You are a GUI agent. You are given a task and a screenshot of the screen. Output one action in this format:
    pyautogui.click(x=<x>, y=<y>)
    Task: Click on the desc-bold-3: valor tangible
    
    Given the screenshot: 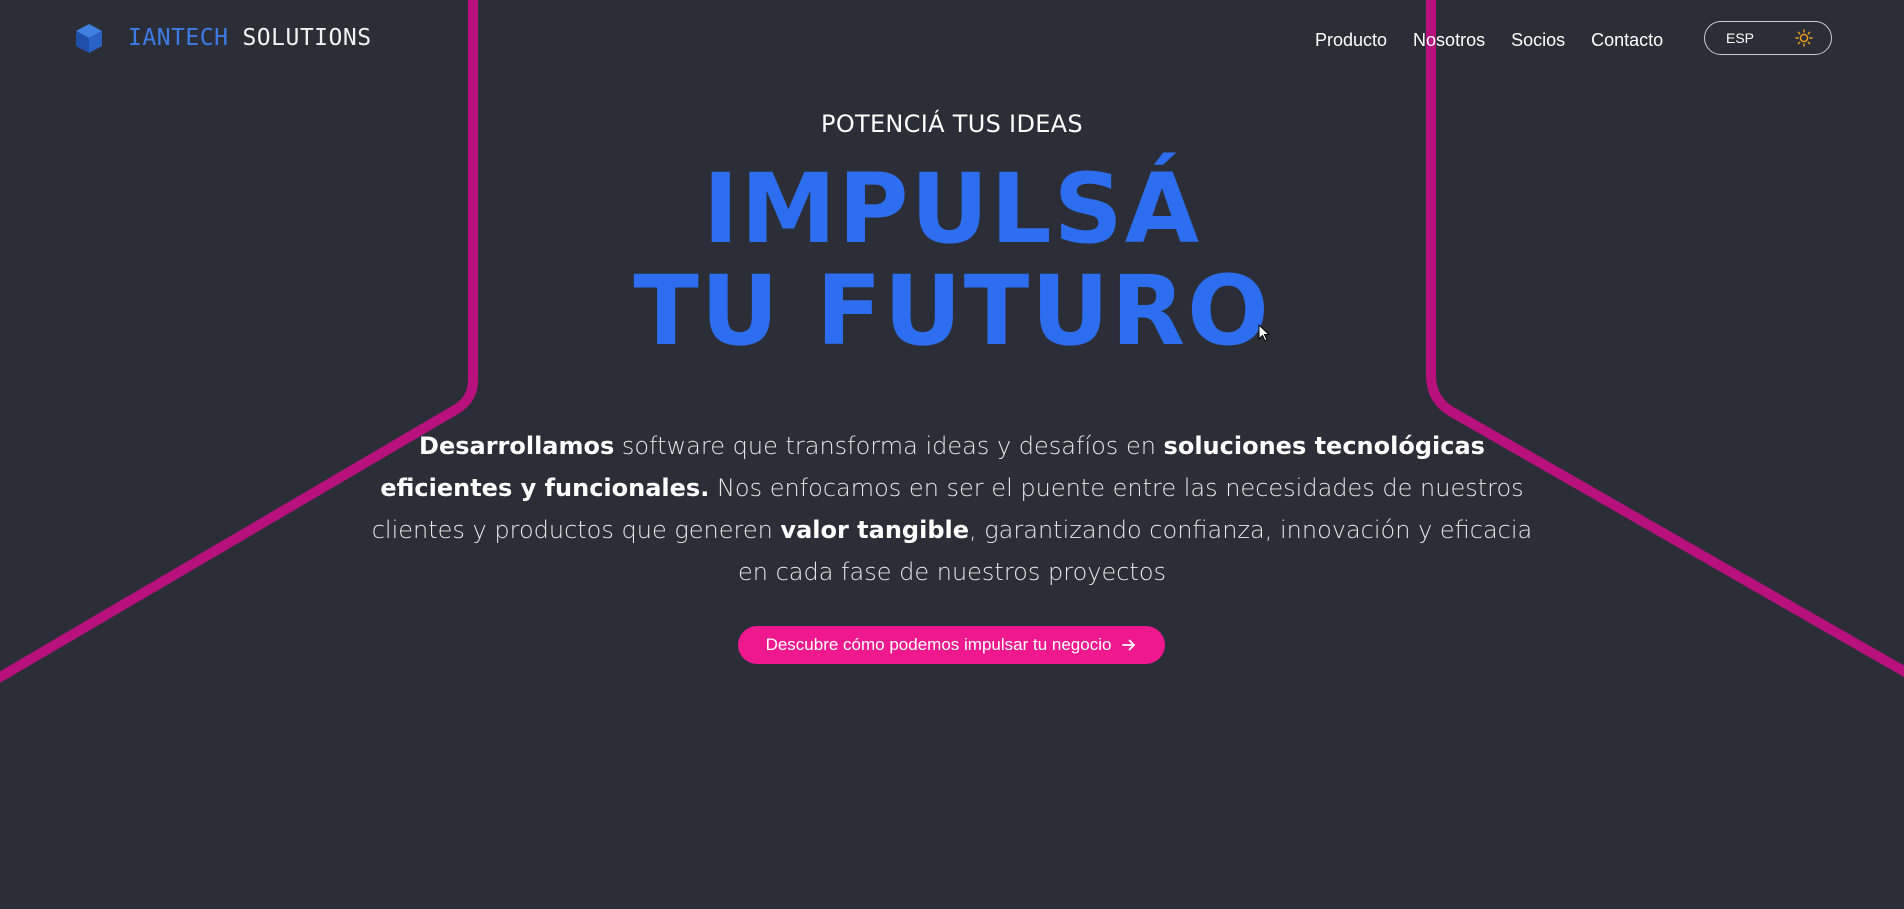 What is the action you would take?
    pyautogui.click(x=875, y=530)
    